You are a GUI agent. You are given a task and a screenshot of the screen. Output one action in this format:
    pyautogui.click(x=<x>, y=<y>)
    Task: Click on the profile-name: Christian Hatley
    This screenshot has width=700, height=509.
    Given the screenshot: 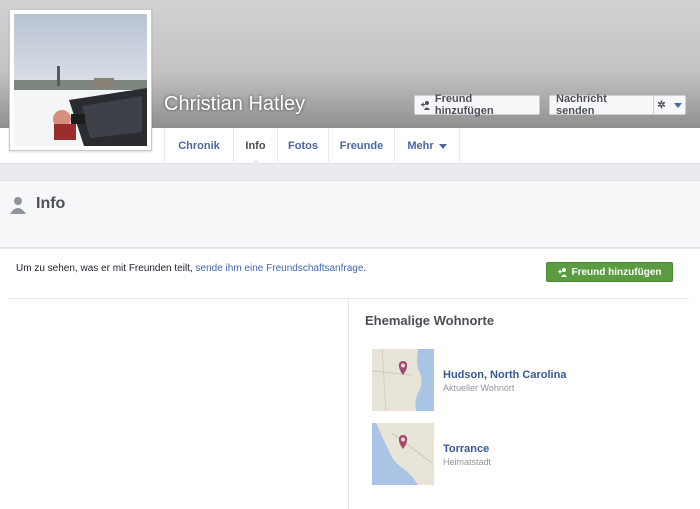 What is the action you would take?
    pyautogui.click(x=234, y=104)
    